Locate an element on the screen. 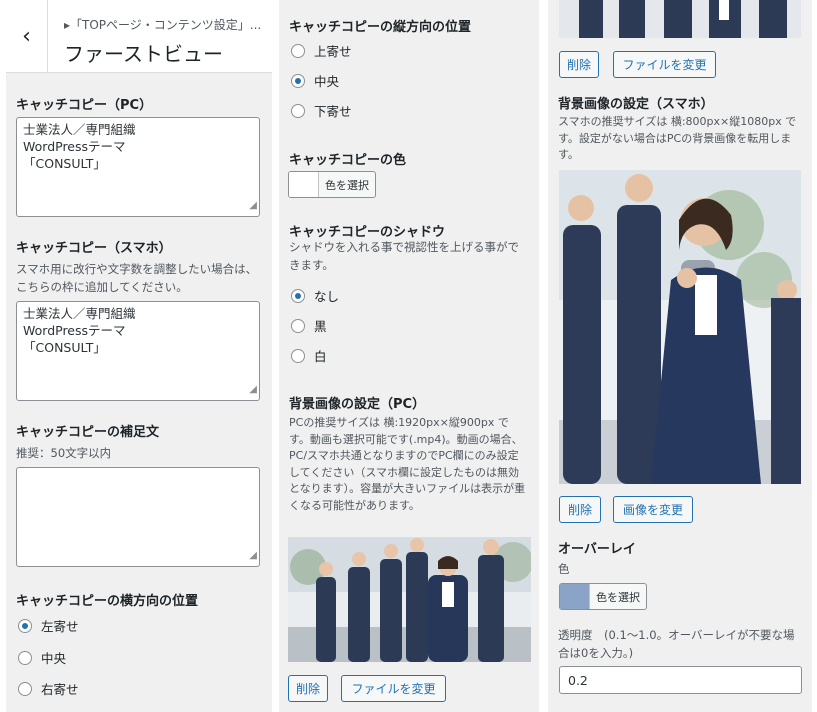  top-remove-button: 削除 is located at coordinates (579, 64).